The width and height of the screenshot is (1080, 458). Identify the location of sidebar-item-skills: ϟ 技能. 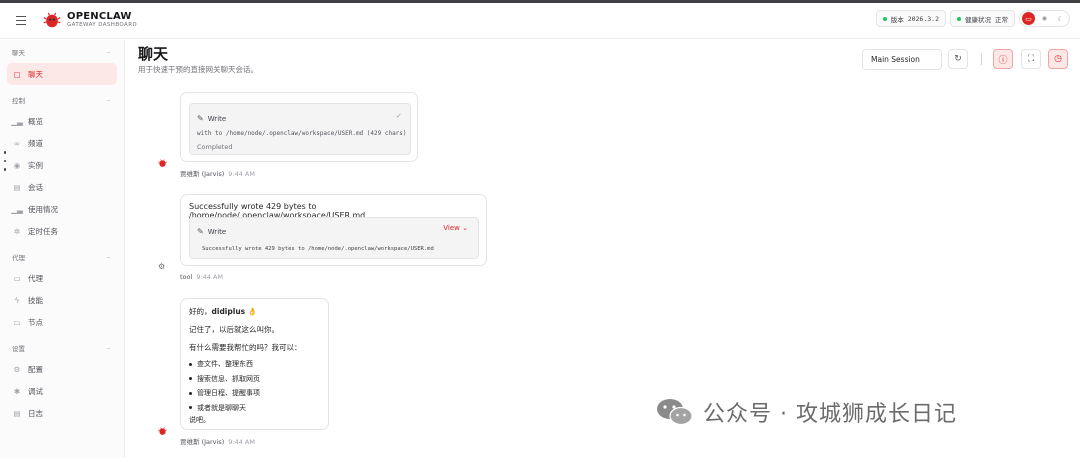
(62, 300).